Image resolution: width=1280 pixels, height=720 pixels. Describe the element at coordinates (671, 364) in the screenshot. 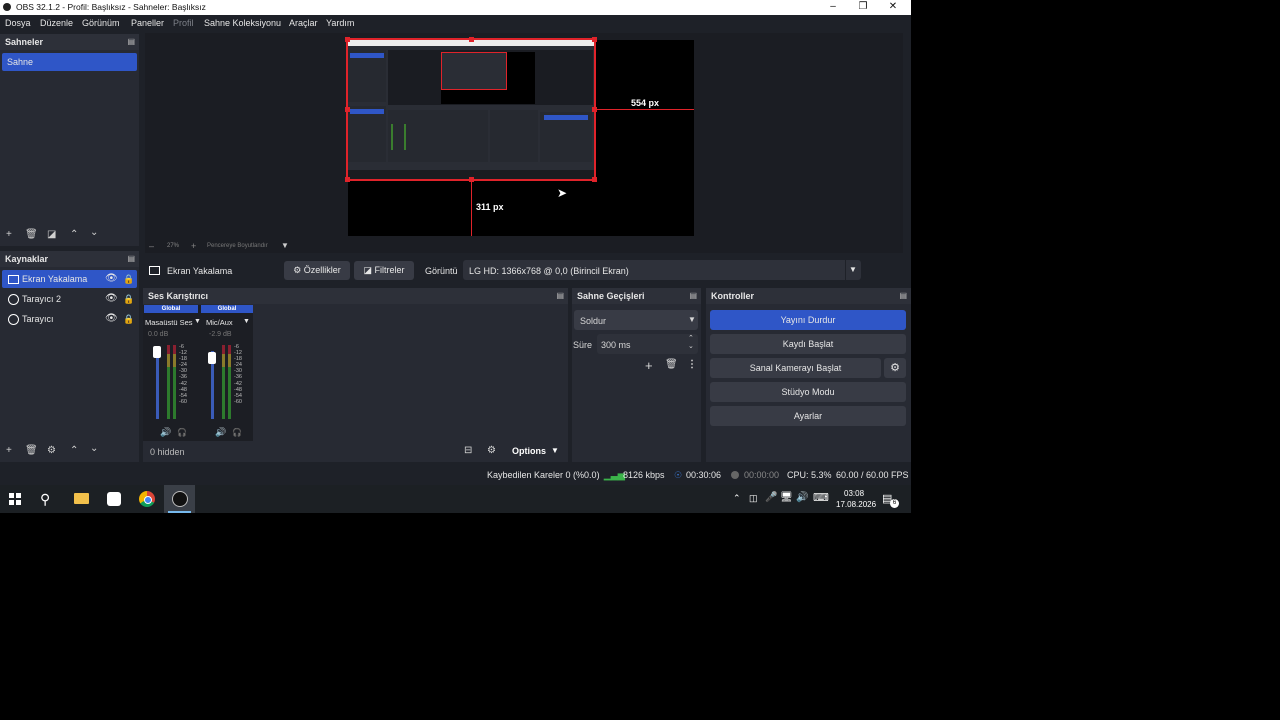

I see `remove-transition-icon: 🗑` at that location.